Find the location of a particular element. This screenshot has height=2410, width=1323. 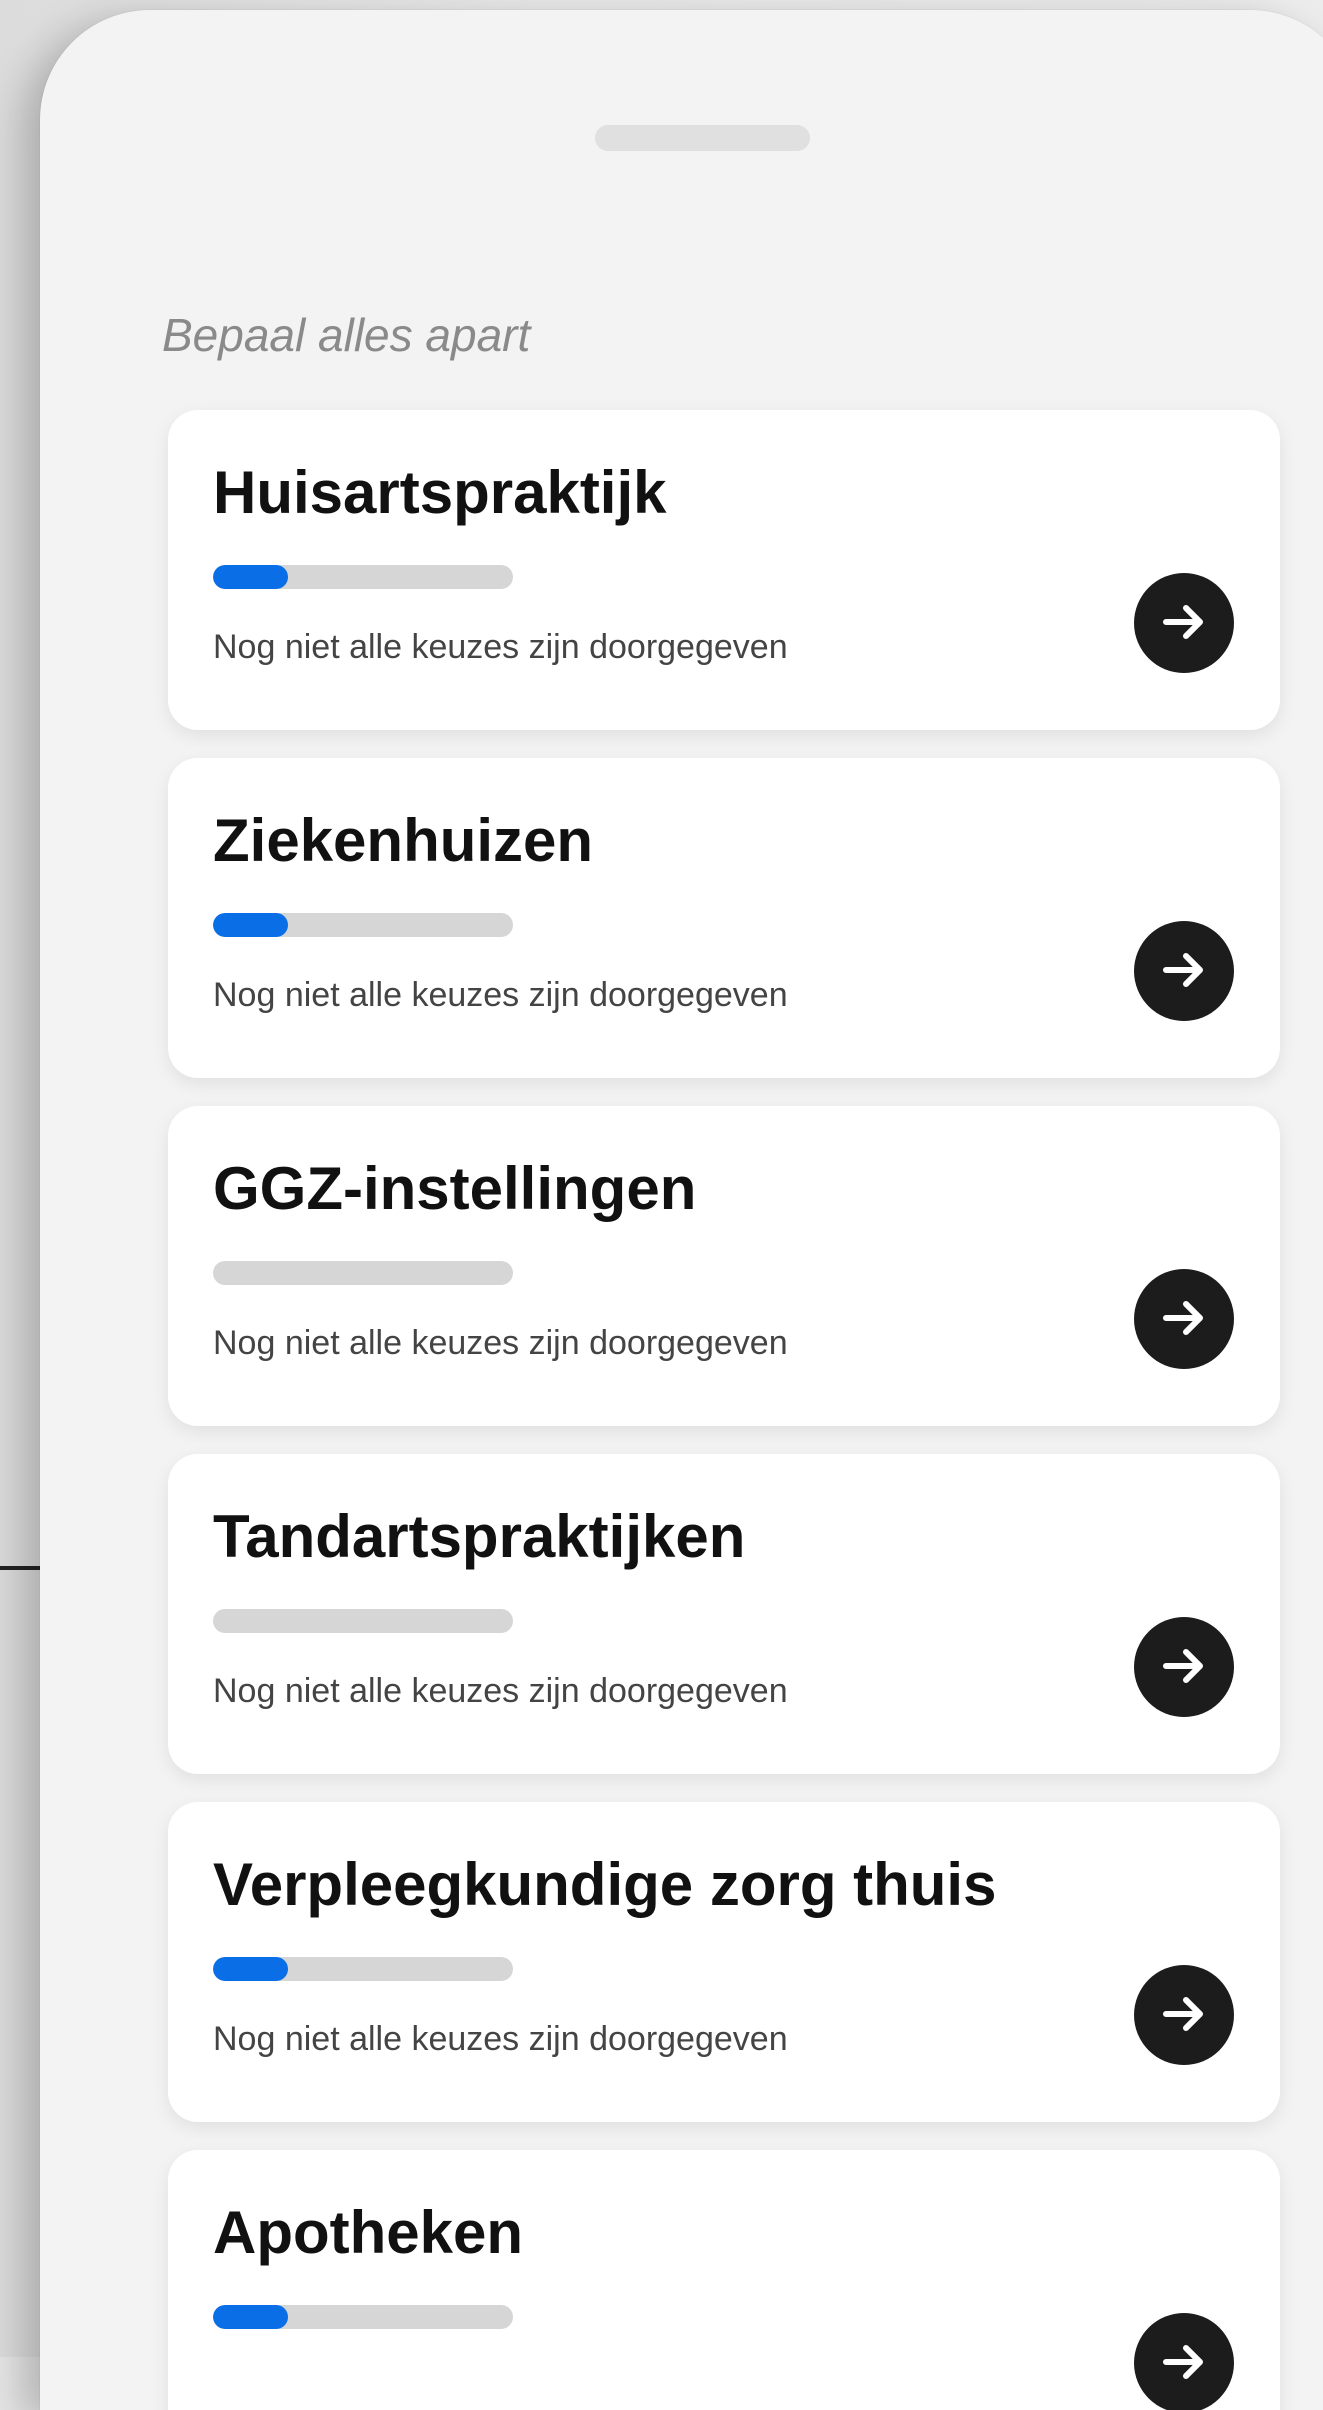

card-title: GGZ-instellingen is located at coordinates (455, 1188).